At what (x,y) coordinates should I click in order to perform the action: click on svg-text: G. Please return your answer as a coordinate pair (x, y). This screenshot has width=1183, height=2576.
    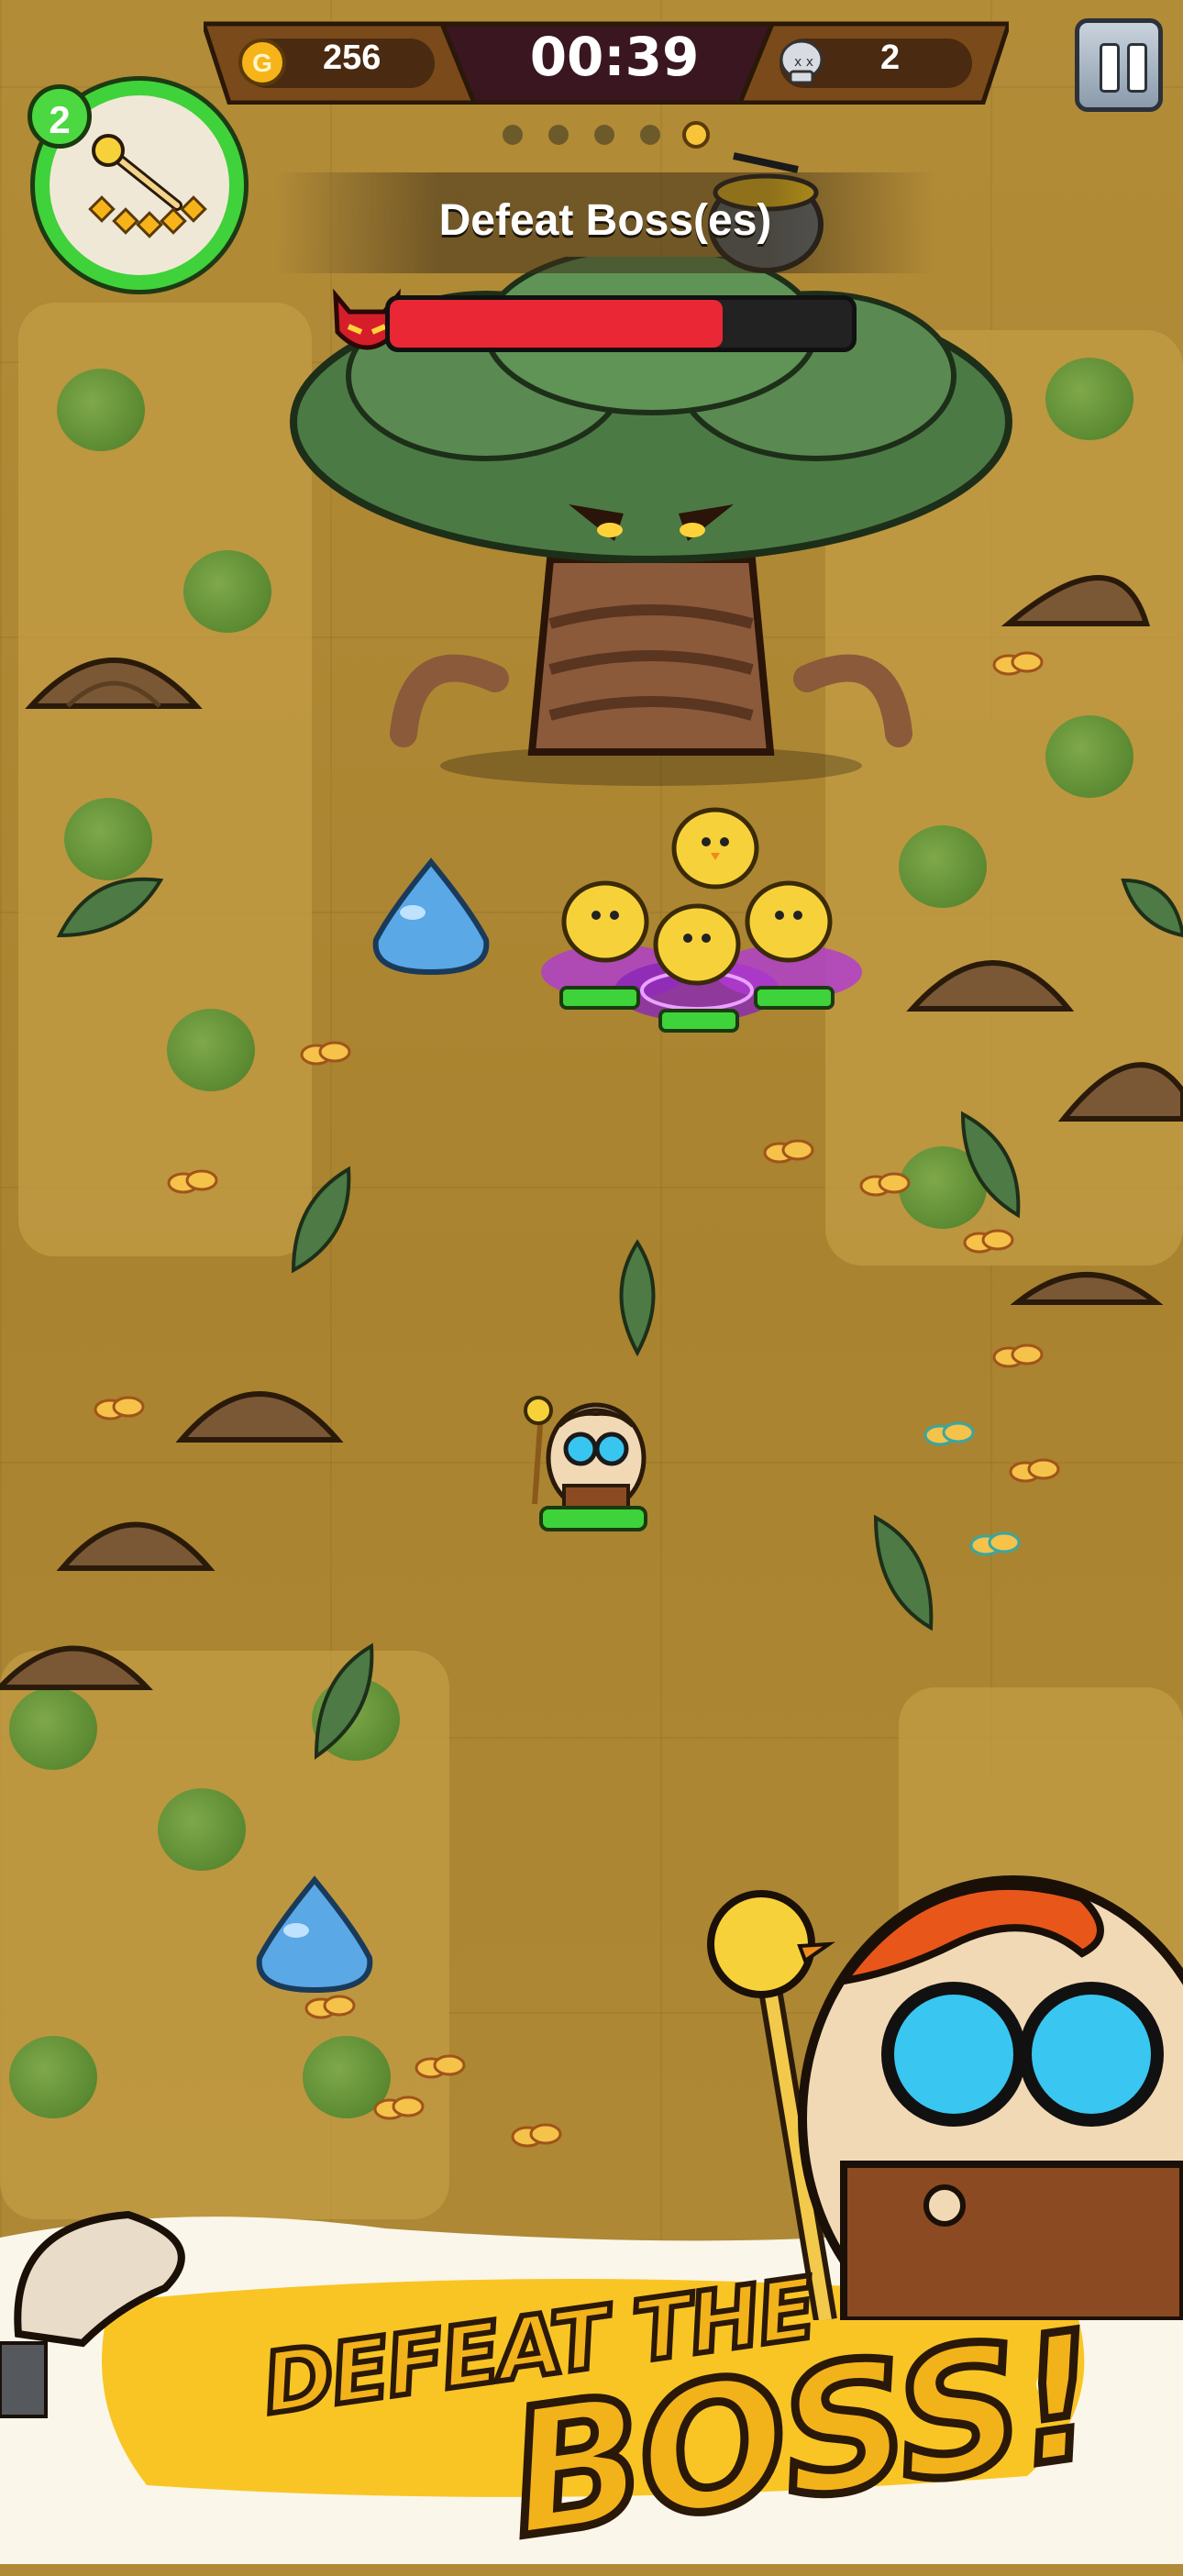
    Looking at the image, I should click on (262, 63).